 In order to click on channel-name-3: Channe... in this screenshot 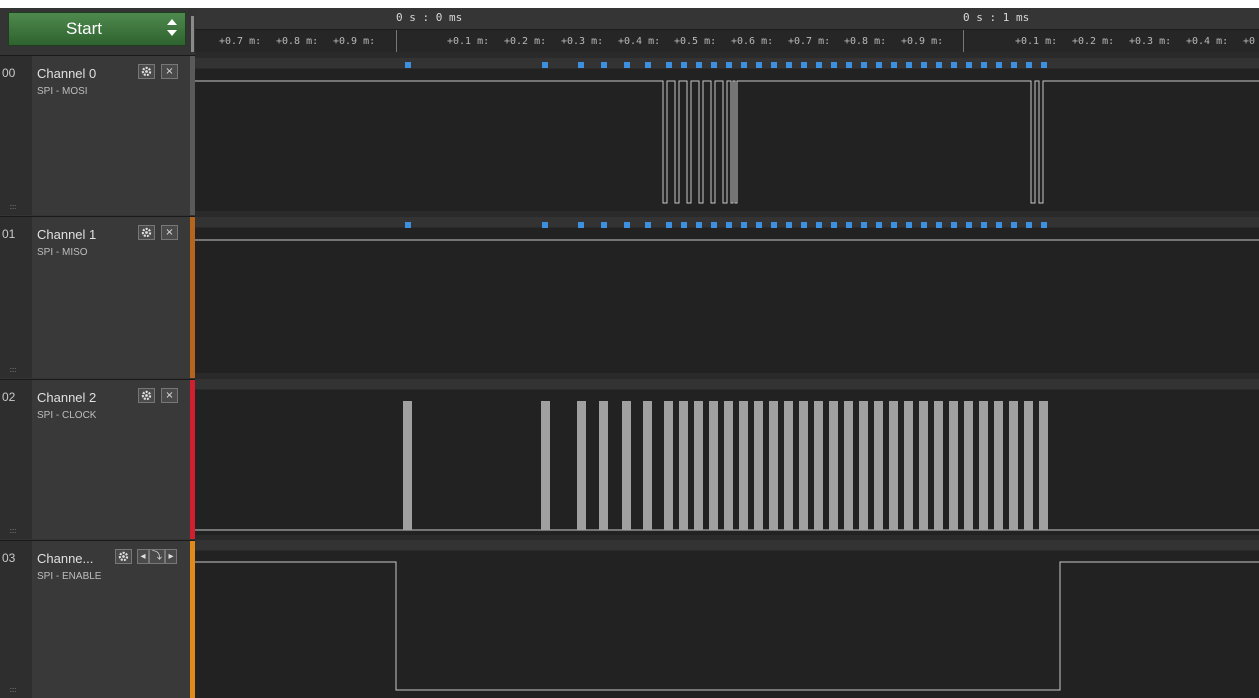, I will do `click(65, 558)`.